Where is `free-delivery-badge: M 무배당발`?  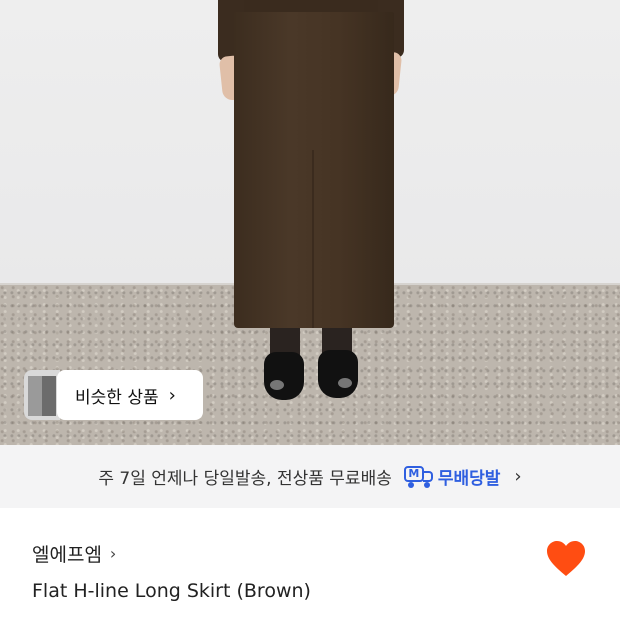
free-delivery-badge: M 무배당발 is located at coordinates (452, 476).